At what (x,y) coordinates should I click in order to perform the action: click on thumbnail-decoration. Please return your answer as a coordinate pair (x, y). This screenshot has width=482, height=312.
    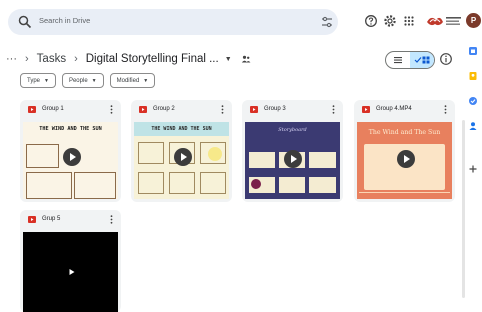
    Looking at the image, I should click on (256, 184).